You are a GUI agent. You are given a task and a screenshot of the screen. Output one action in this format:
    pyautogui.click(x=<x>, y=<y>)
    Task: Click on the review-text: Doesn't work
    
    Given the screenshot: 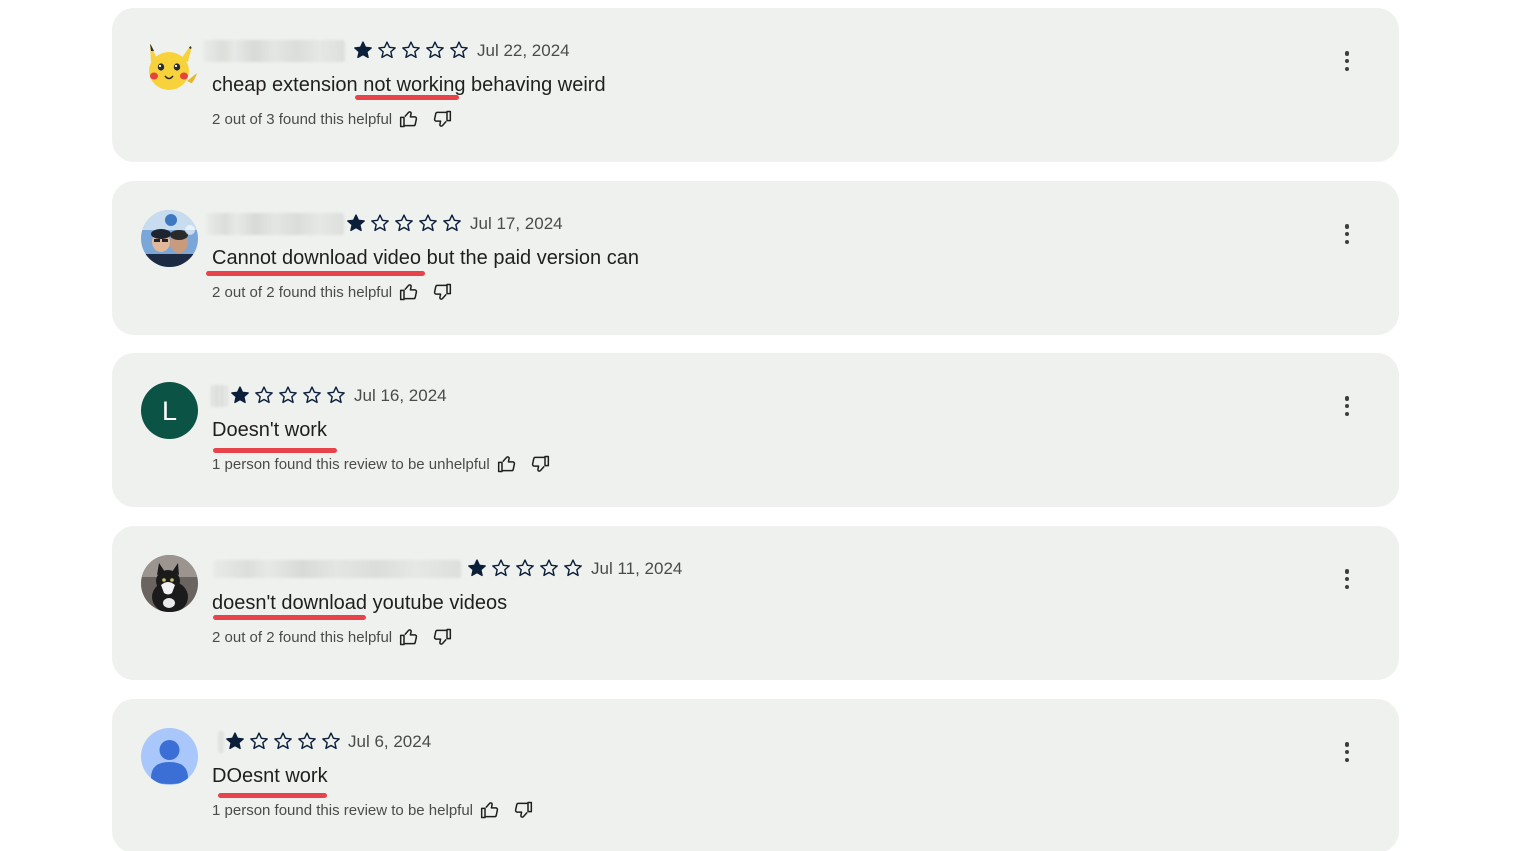 What is the action you would take?
    pyautogui.click(x=269, y=430)
    